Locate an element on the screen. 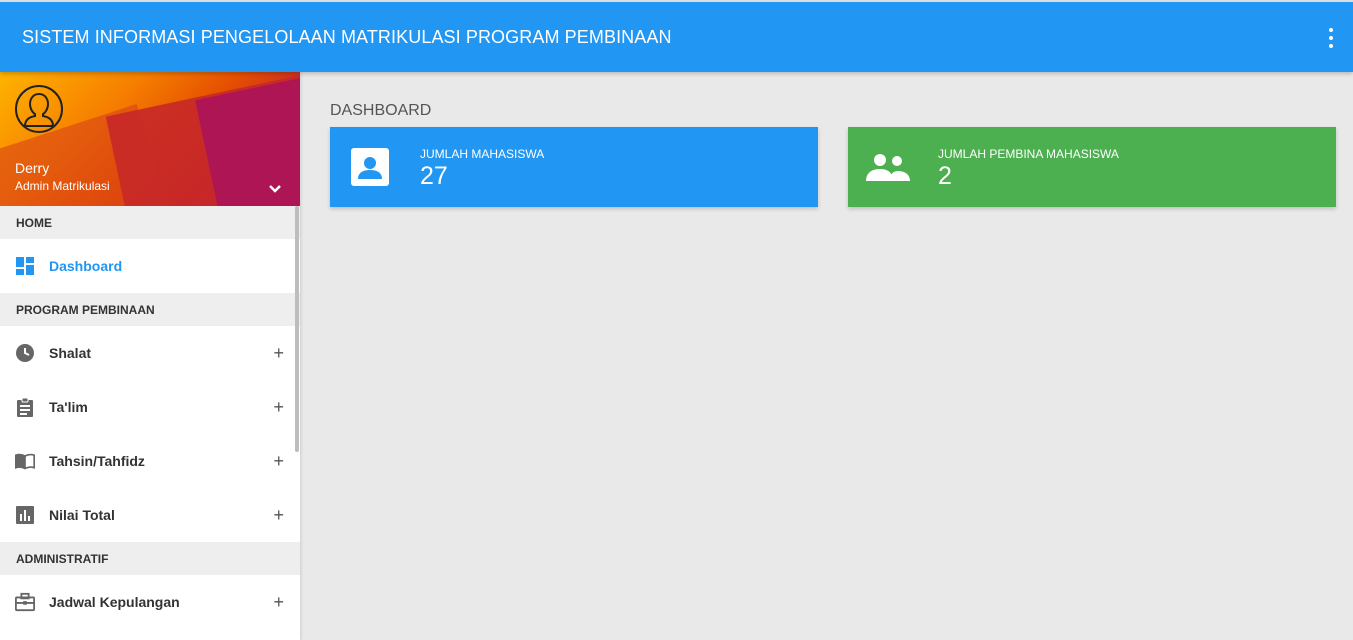 The width and height of the screenshot is (1353, 640). clipboard-icon is located at coordinates (25, 407).